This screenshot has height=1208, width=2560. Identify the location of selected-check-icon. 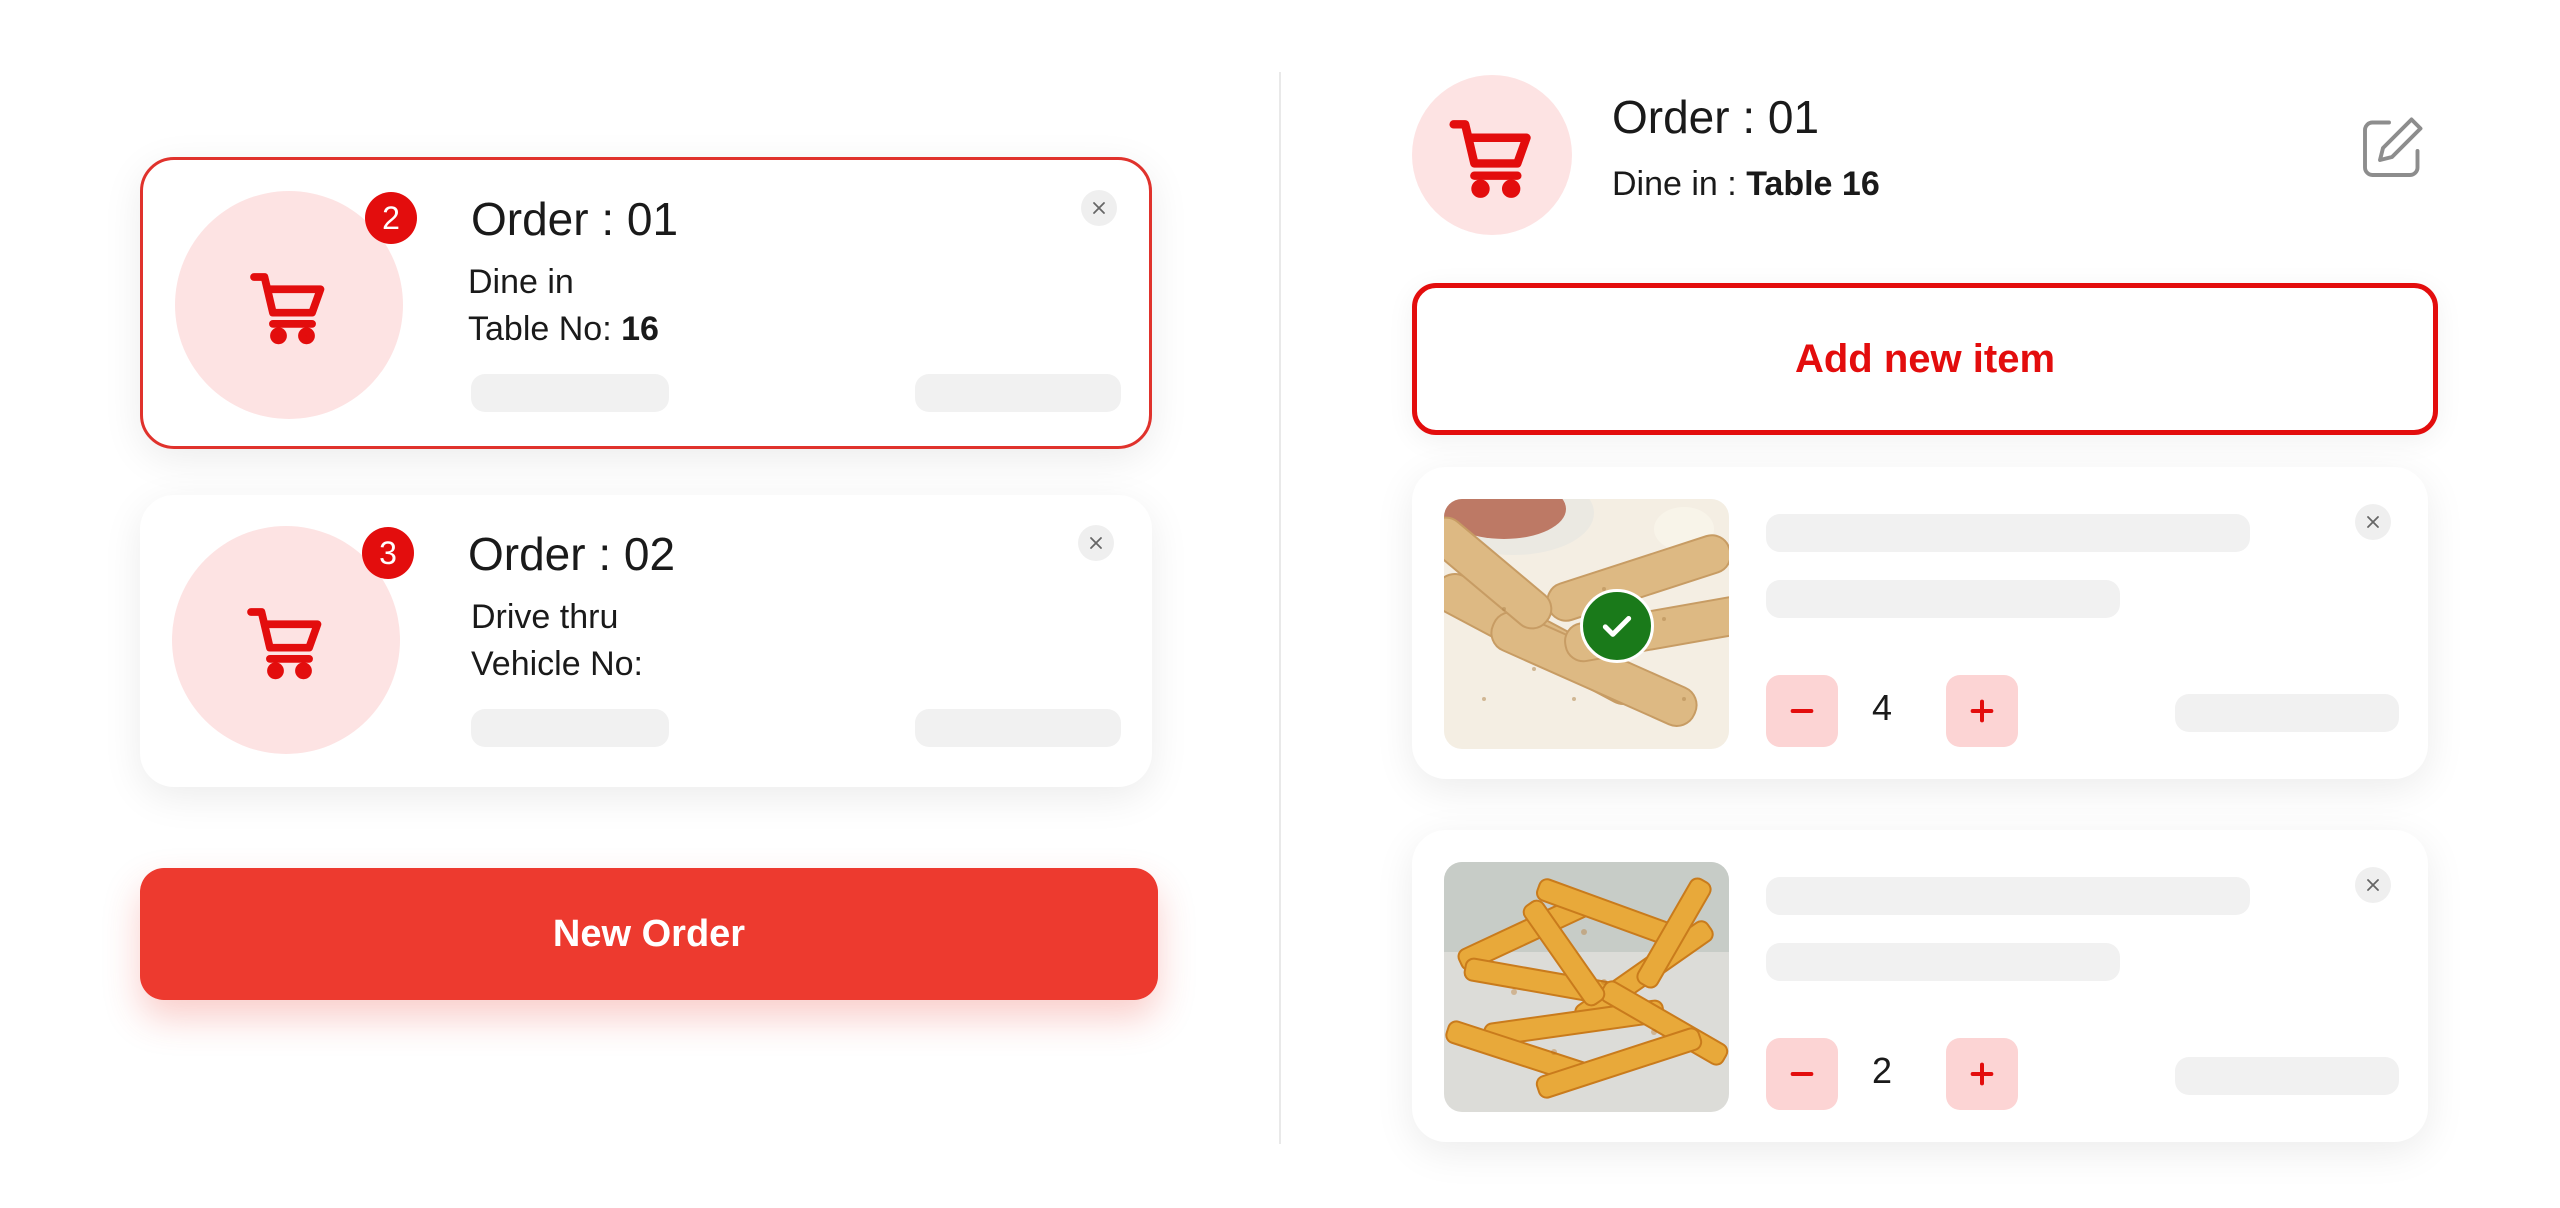
(1617, 626).